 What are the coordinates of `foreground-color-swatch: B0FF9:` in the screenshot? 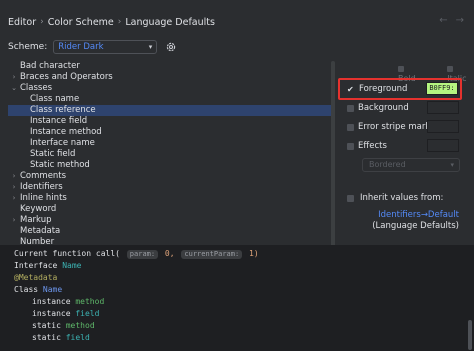 It's located at (442, 88).